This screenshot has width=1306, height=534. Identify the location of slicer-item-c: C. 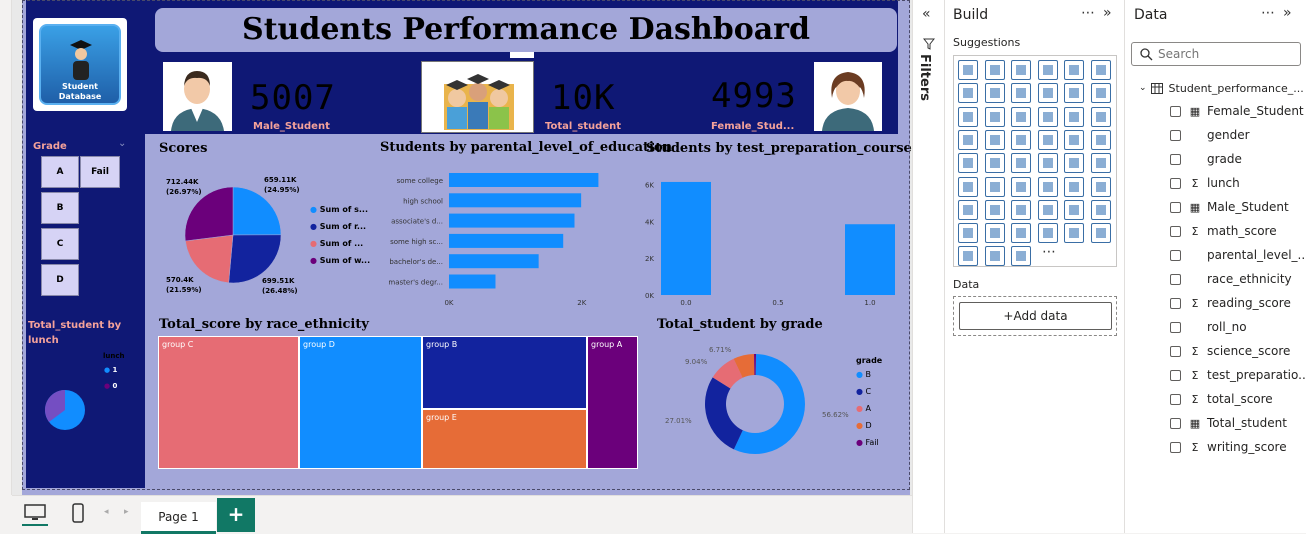
(60, 244).